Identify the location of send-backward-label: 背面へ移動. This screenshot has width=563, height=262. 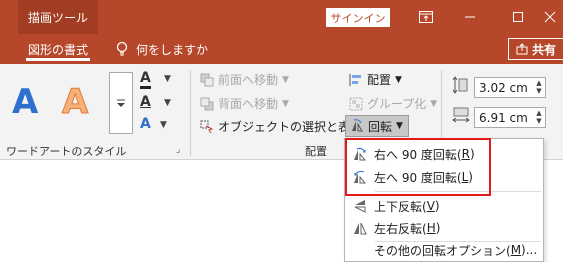
(248, 104).